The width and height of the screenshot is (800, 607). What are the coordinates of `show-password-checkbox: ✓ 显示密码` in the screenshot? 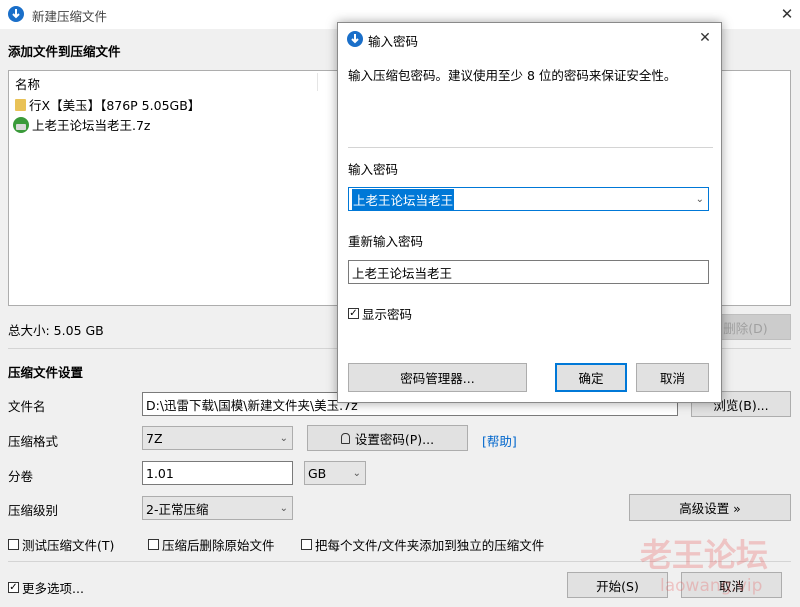 It's located at (380, 313).